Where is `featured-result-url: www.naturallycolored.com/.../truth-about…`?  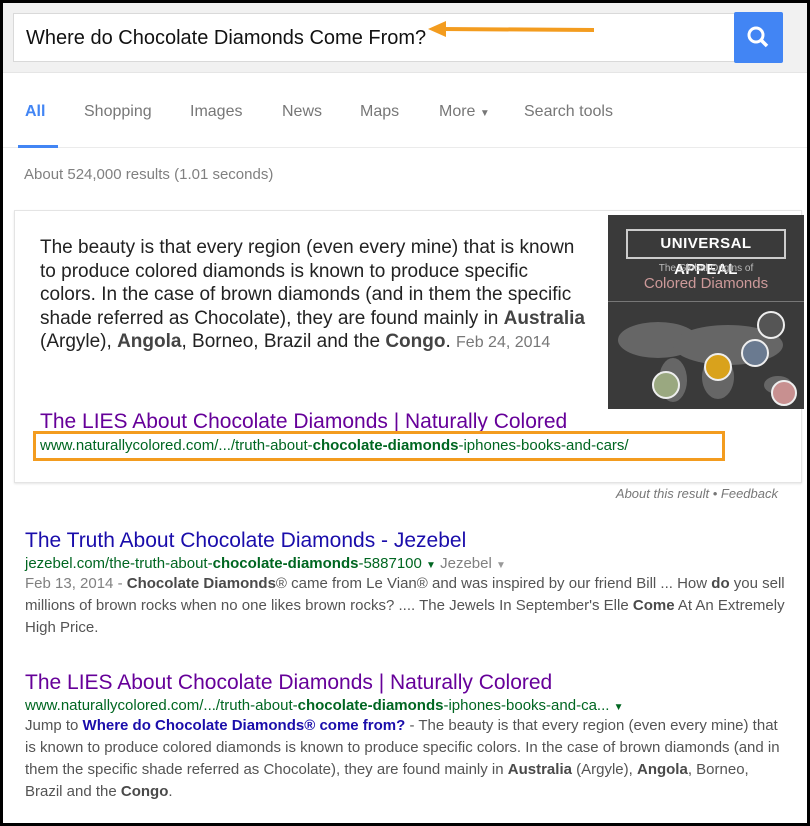
featured-result-url: www.naturallycolored.com/.../truth-about… is located at coordinates (379, 446).